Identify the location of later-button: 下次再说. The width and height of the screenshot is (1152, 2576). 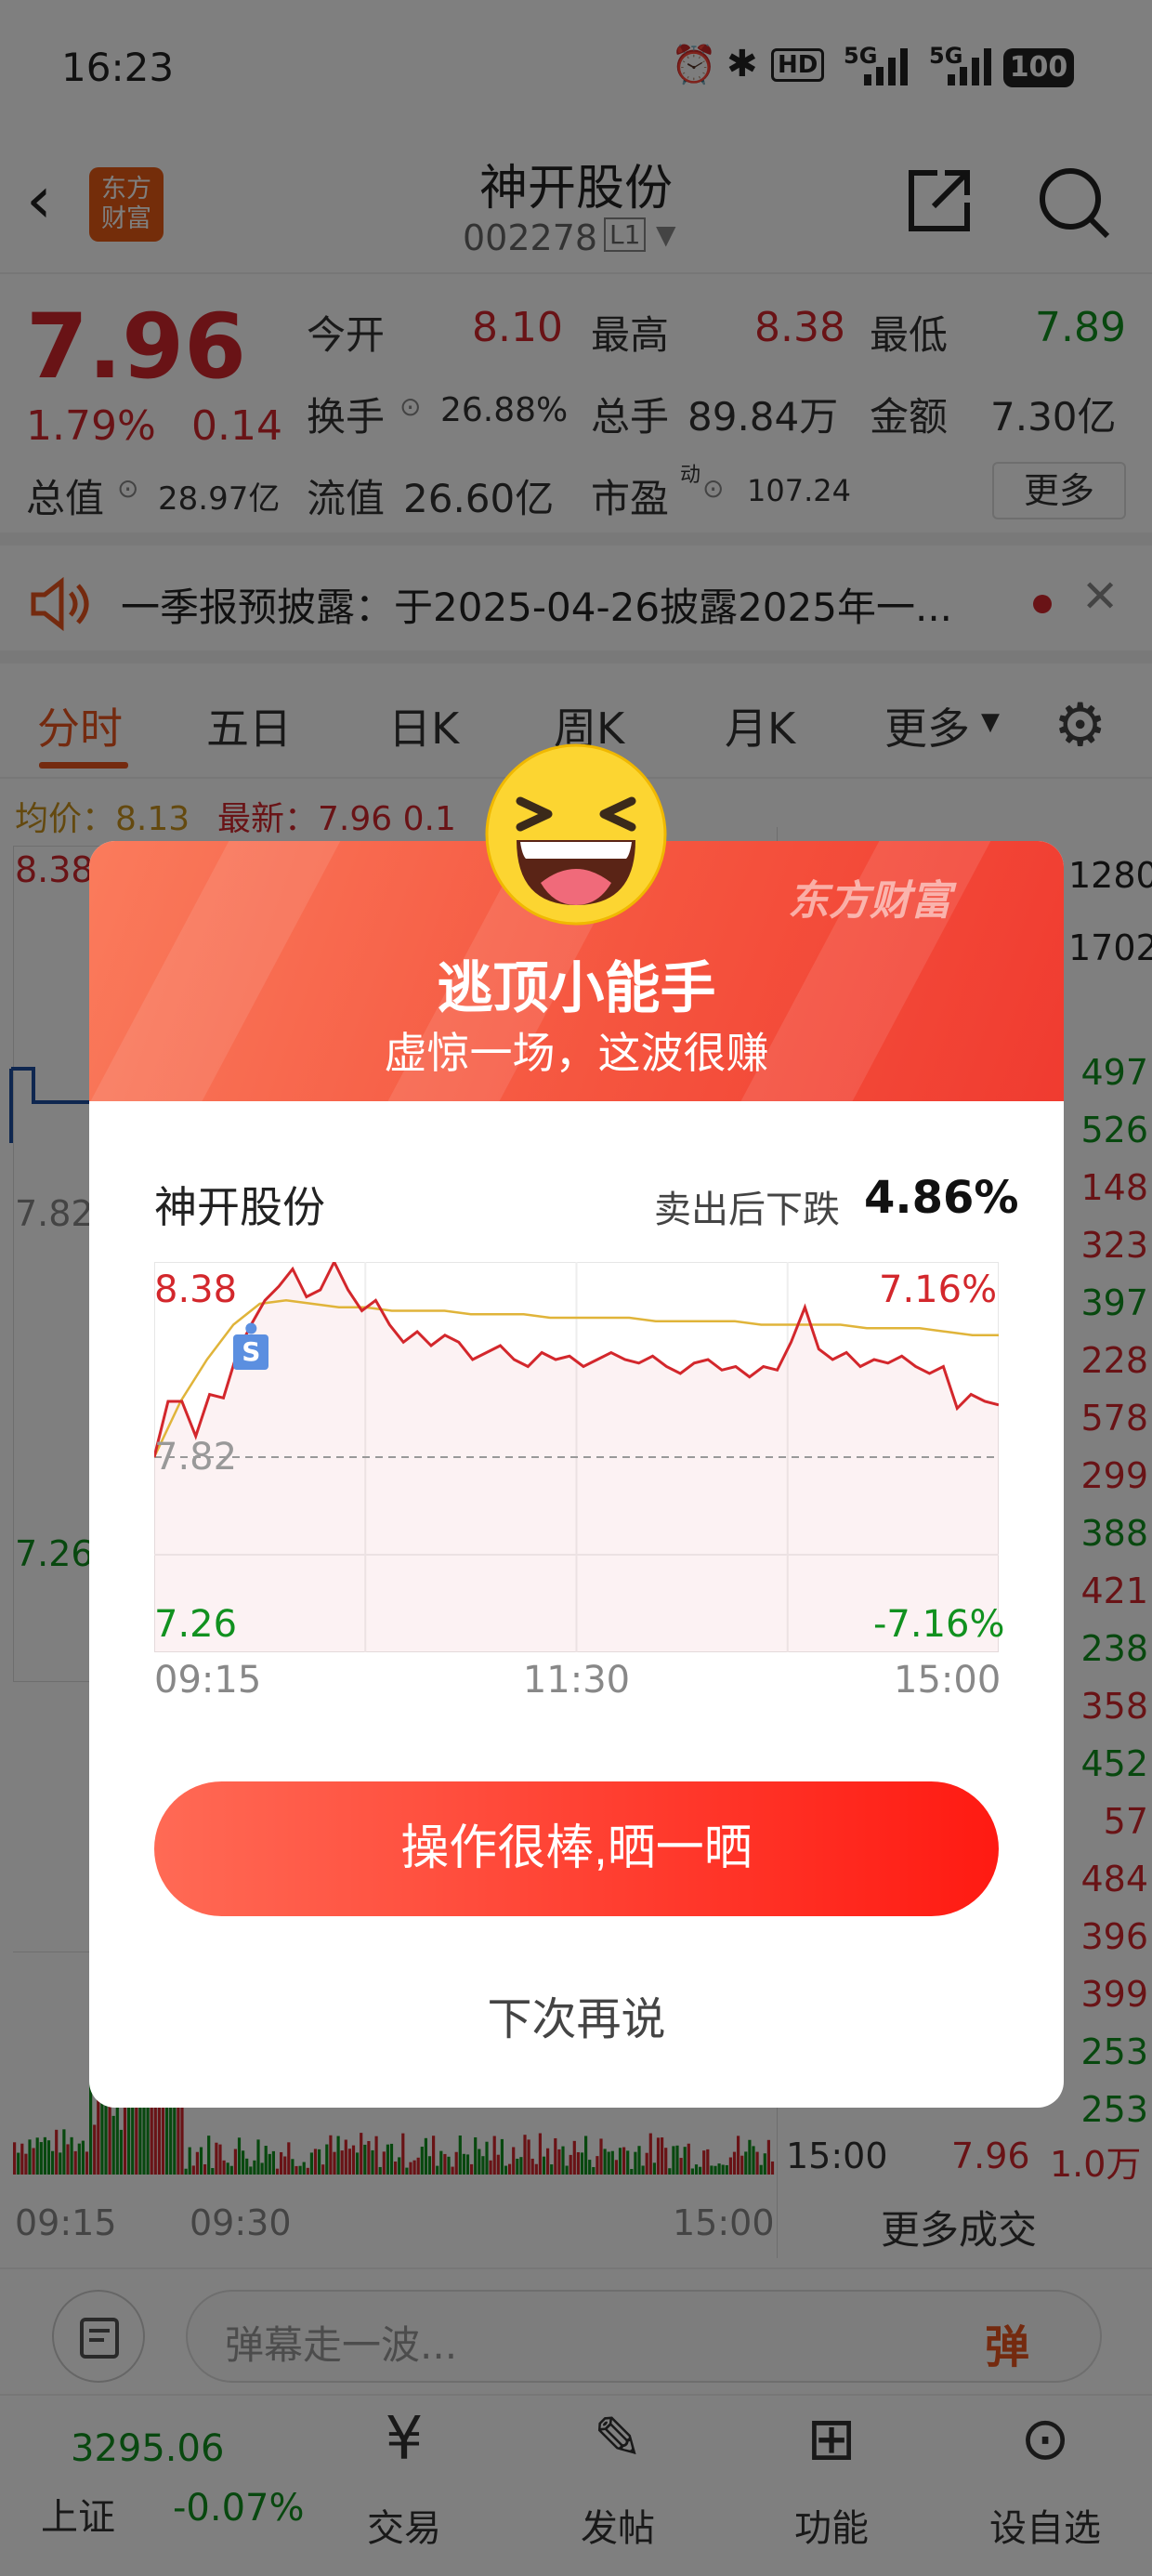
(576, 2014).